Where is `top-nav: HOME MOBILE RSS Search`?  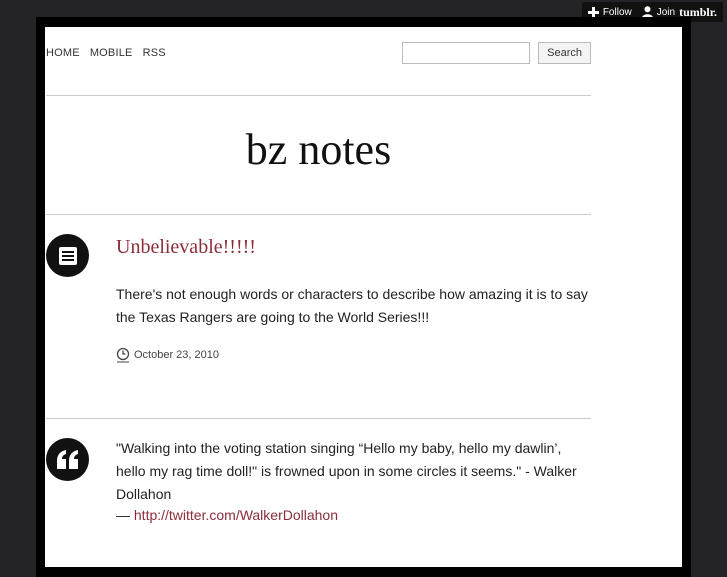
top-nav: HOME MOBILE RSS Search is located at coordinates (318, 53).